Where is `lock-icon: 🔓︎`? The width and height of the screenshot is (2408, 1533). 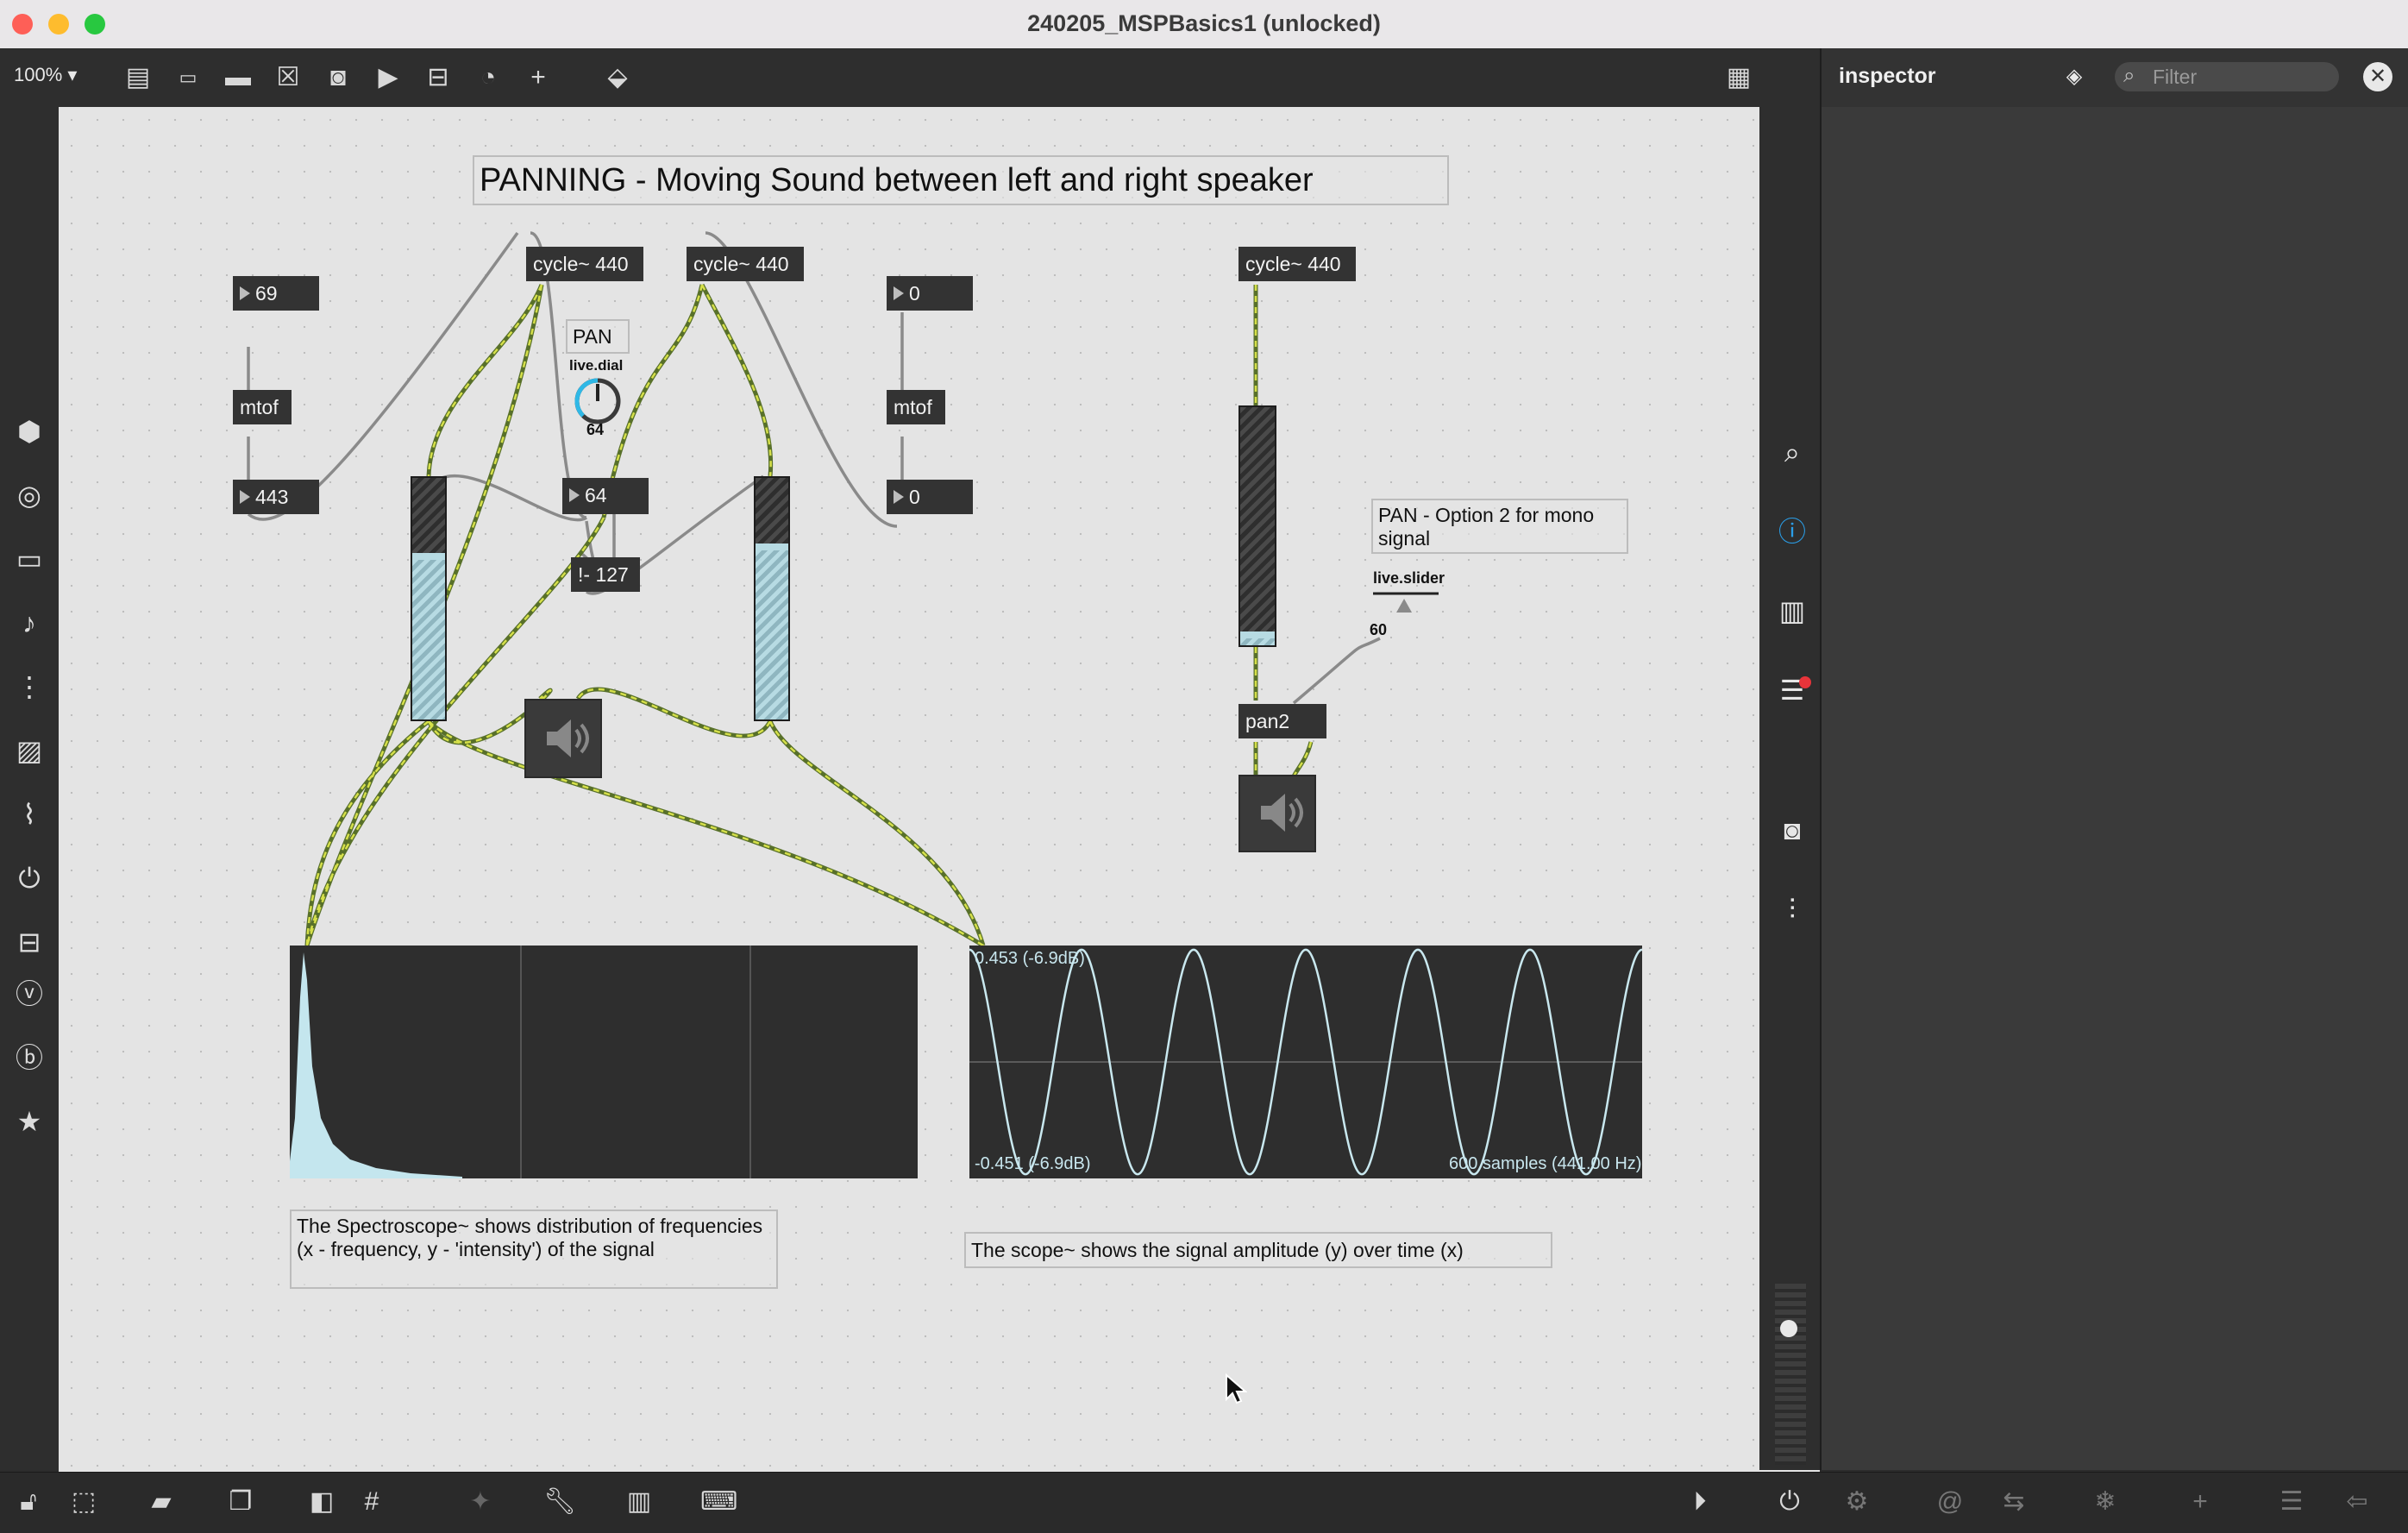
lock-icon: 🔓︎ is located at coordinates (28, 1502).